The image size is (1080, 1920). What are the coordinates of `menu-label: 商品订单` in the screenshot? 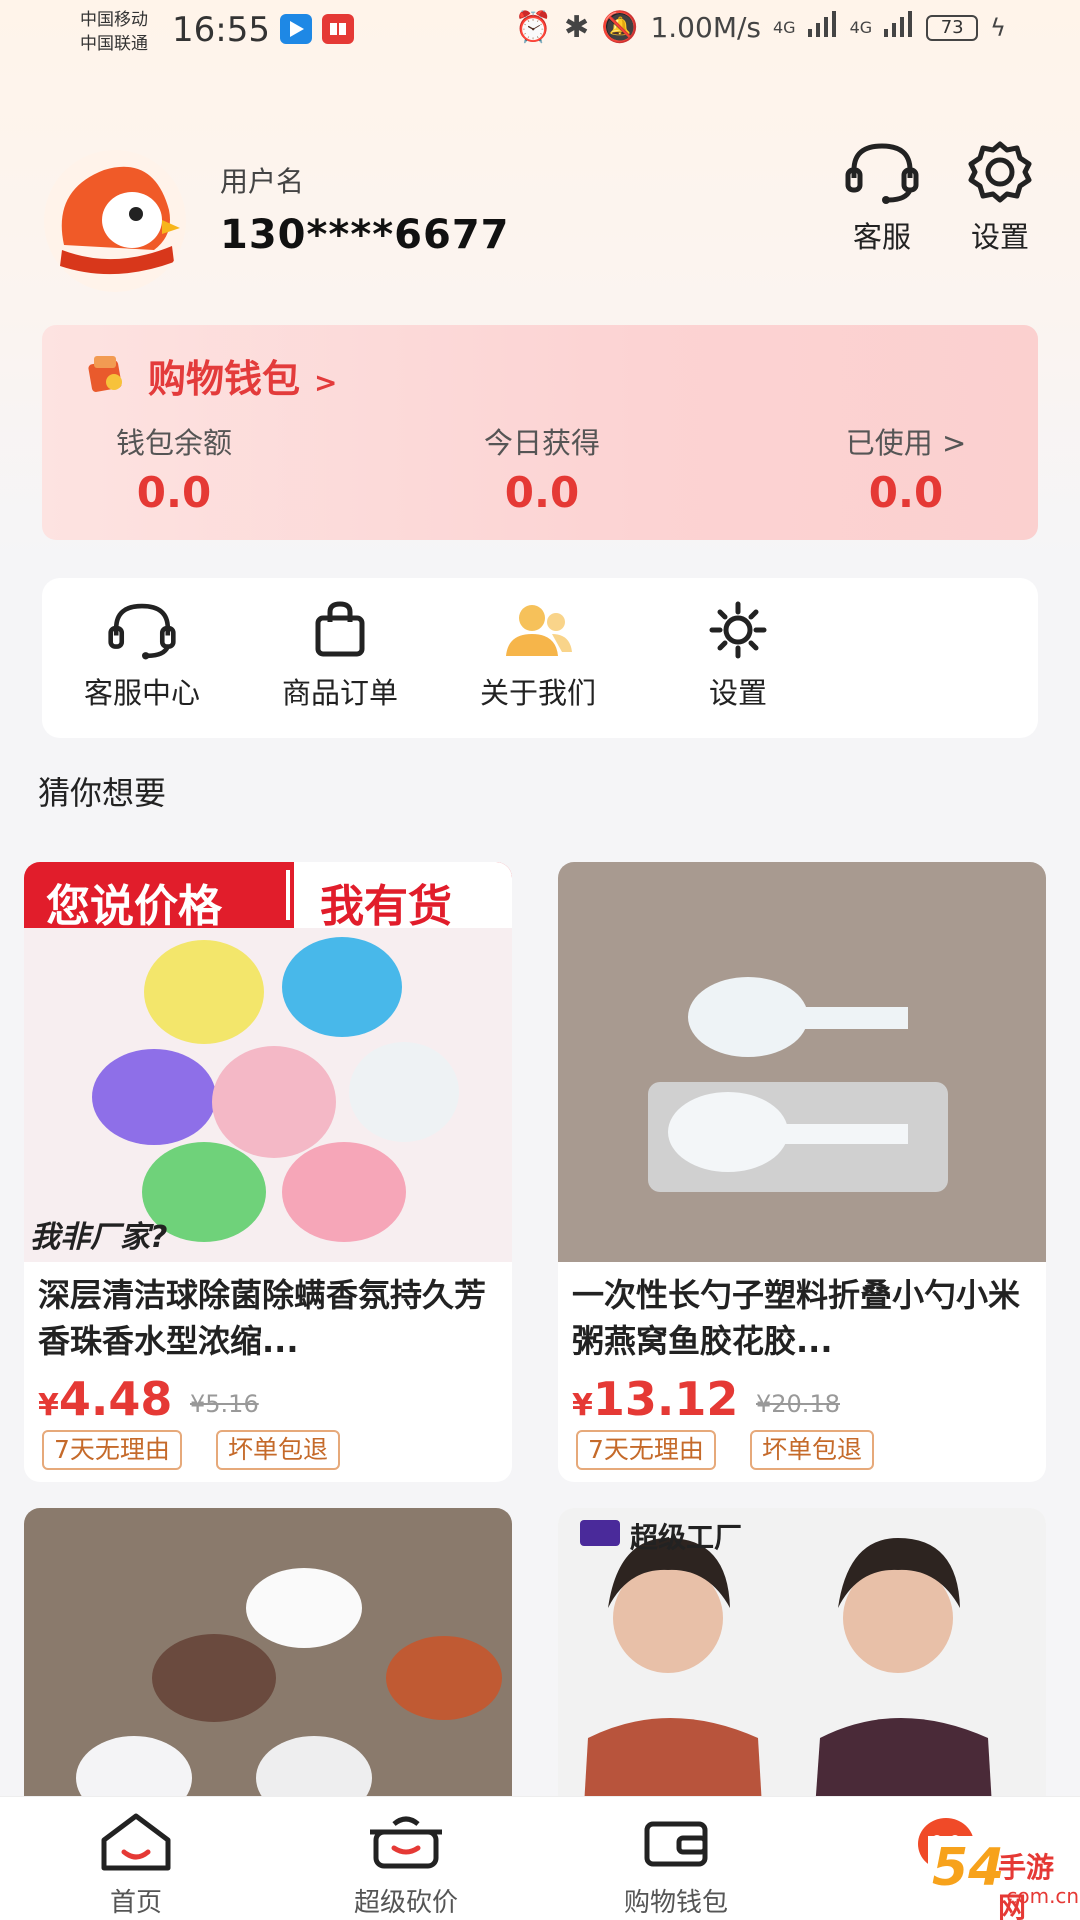 It's located at (339, 693).